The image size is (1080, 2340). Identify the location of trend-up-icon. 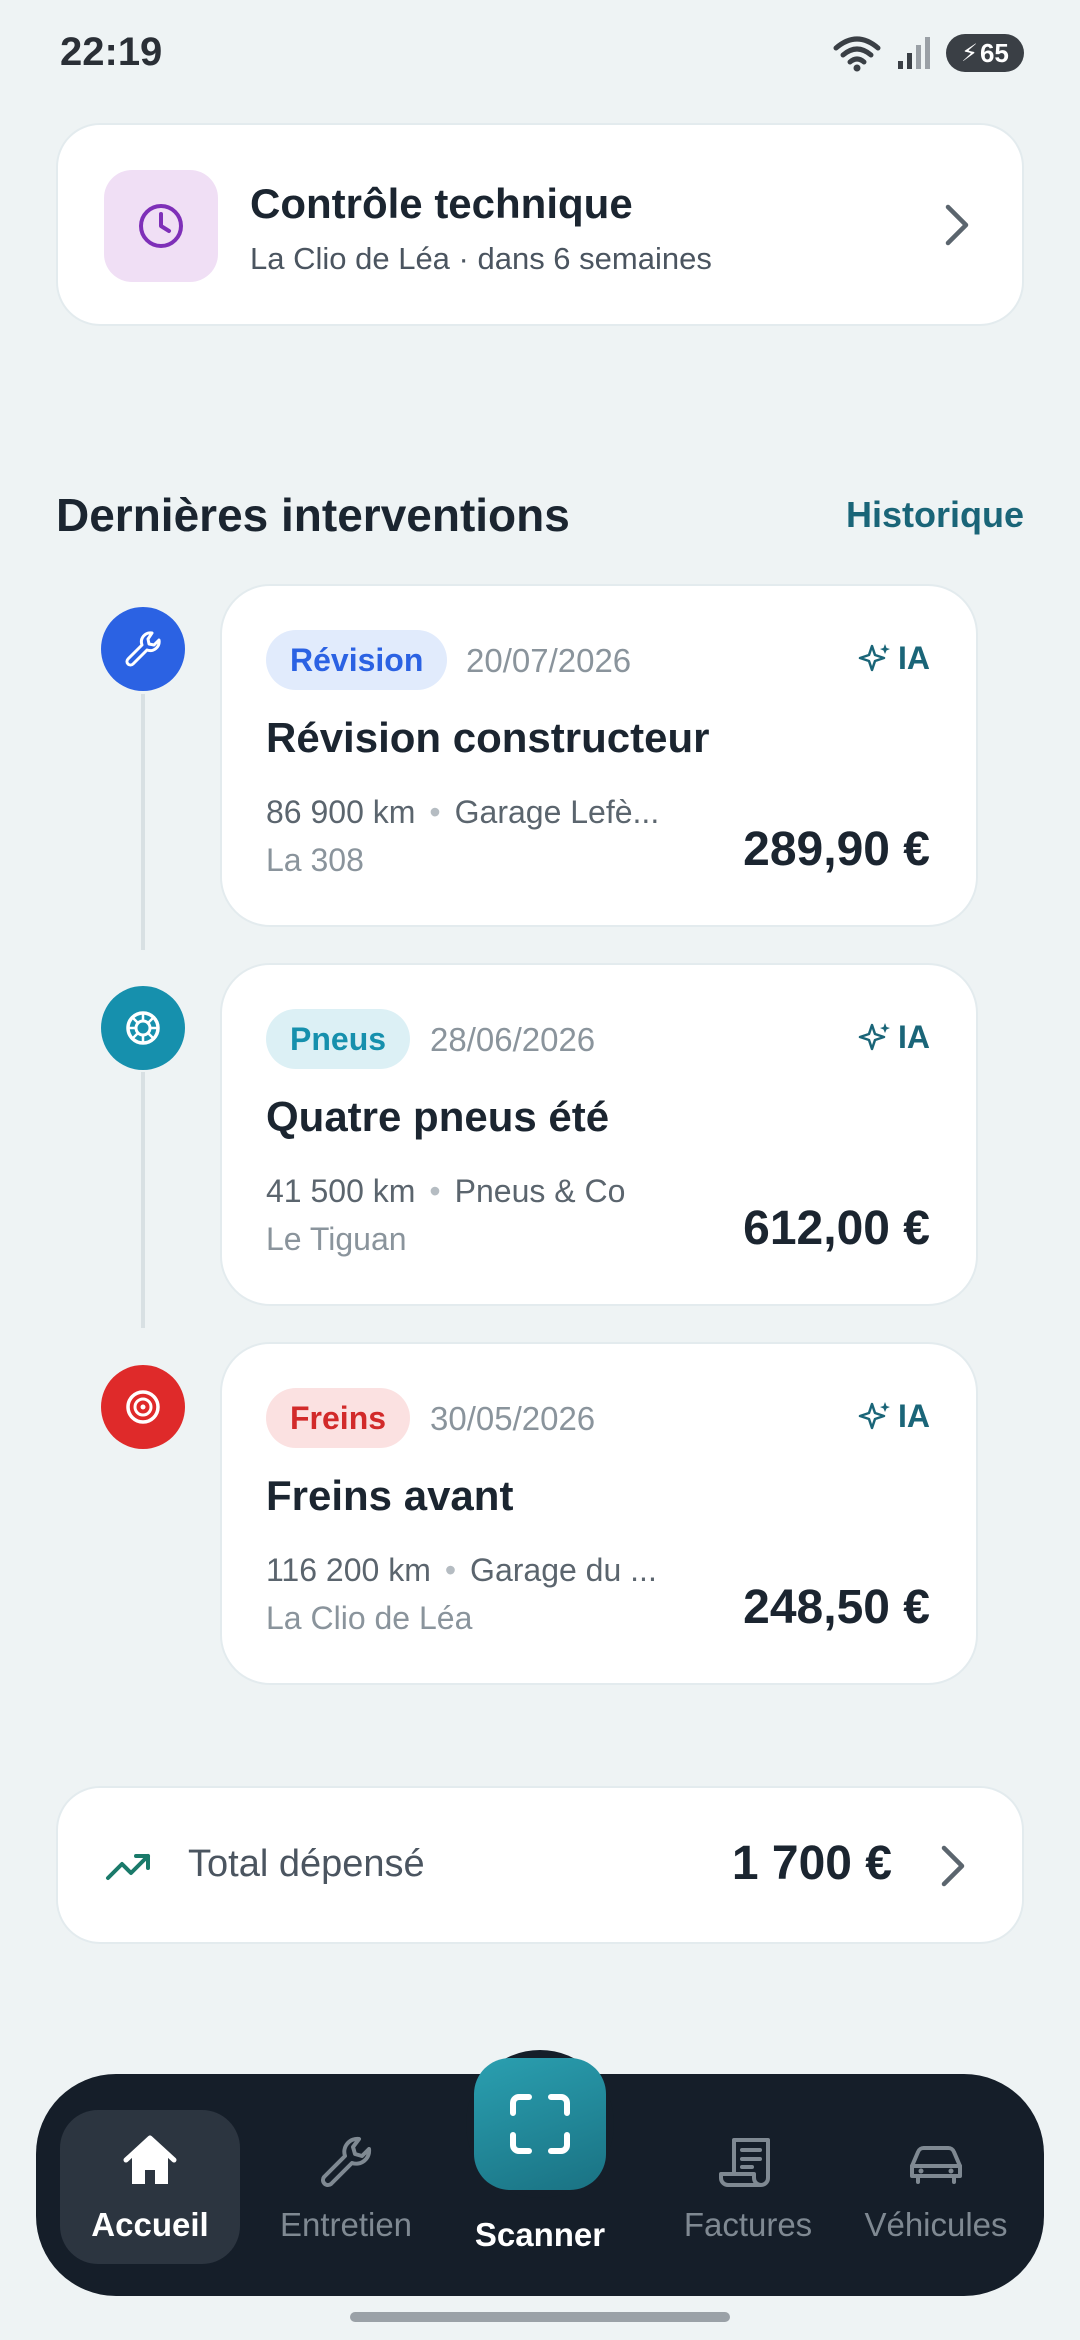
(128, 1867).